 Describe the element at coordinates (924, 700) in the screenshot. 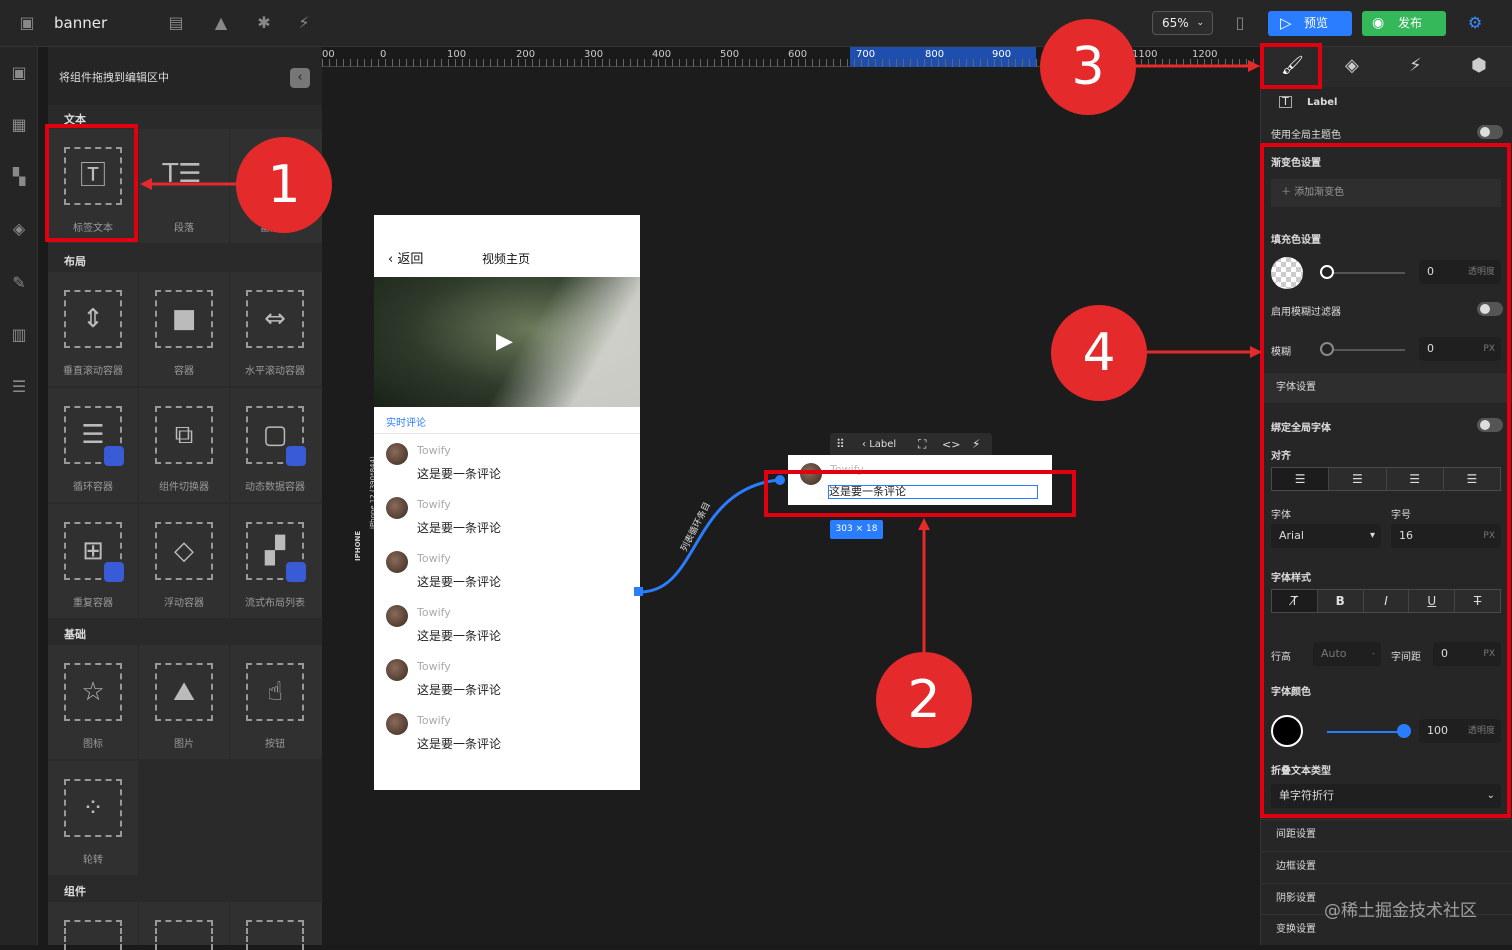

I see `step-badge-2: 2` at that location.